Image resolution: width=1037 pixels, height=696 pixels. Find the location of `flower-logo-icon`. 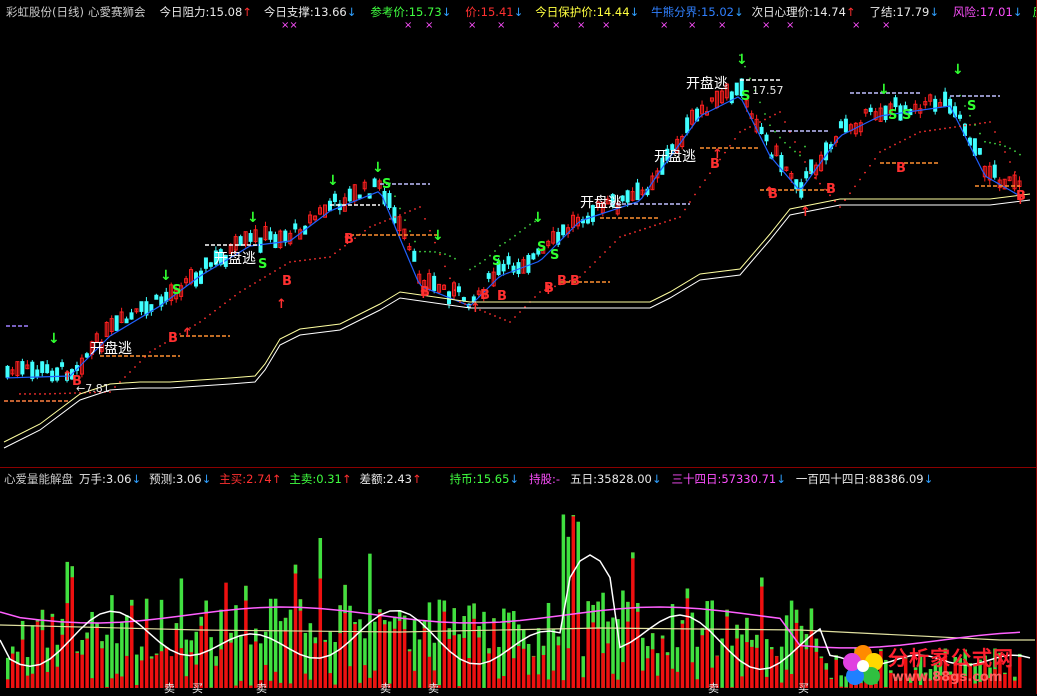

flower-logo-icon is located at coordinates (863, 665).